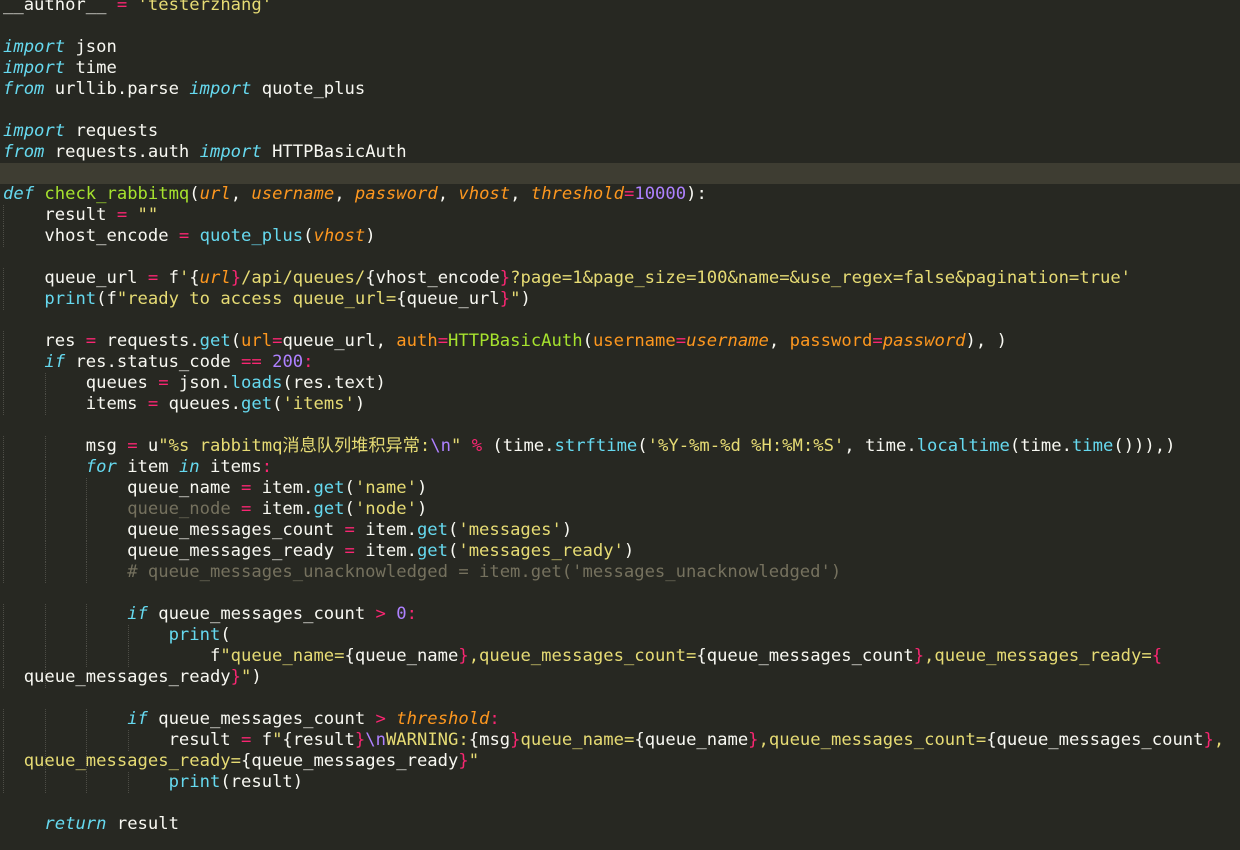  What do you see at coordinates (620, 236) in the screenshot?
I see `code-line: vhost_encode = quote_plus(vhost)` at bounding box center [620, 236].